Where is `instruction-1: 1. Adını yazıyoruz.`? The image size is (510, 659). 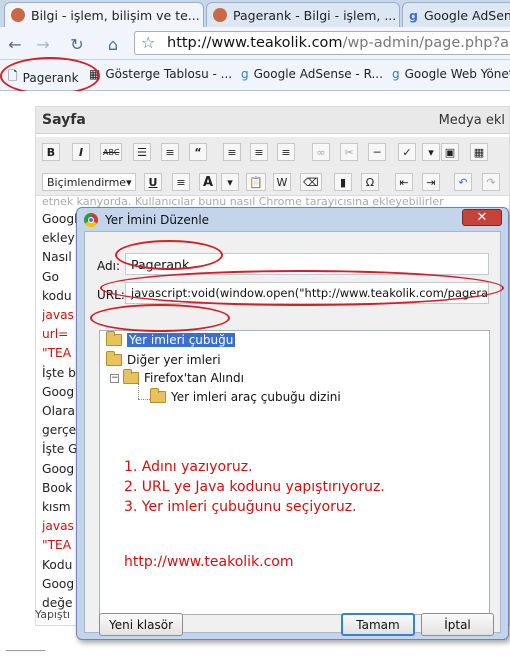 instruction-1: 1. Adını yazıyoruz. is located at coordinates (188, 467).